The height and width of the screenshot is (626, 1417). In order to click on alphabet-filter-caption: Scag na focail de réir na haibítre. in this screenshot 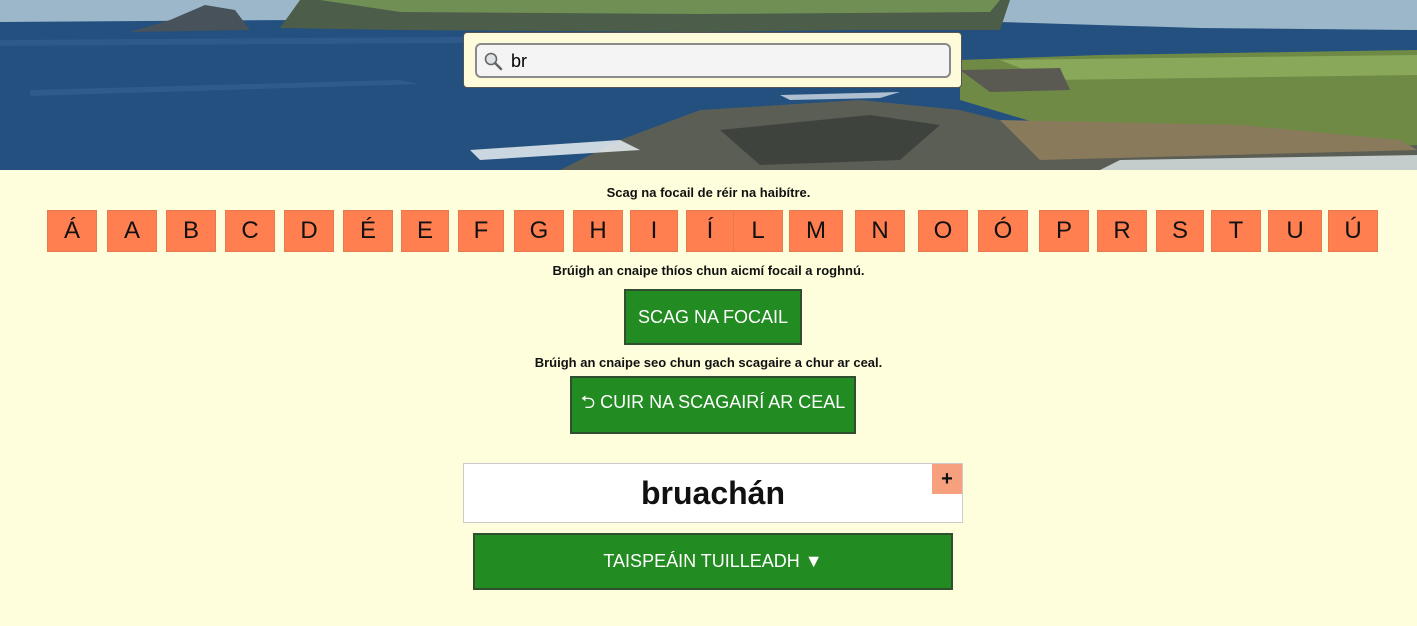, I will do `click(708, 192)`.